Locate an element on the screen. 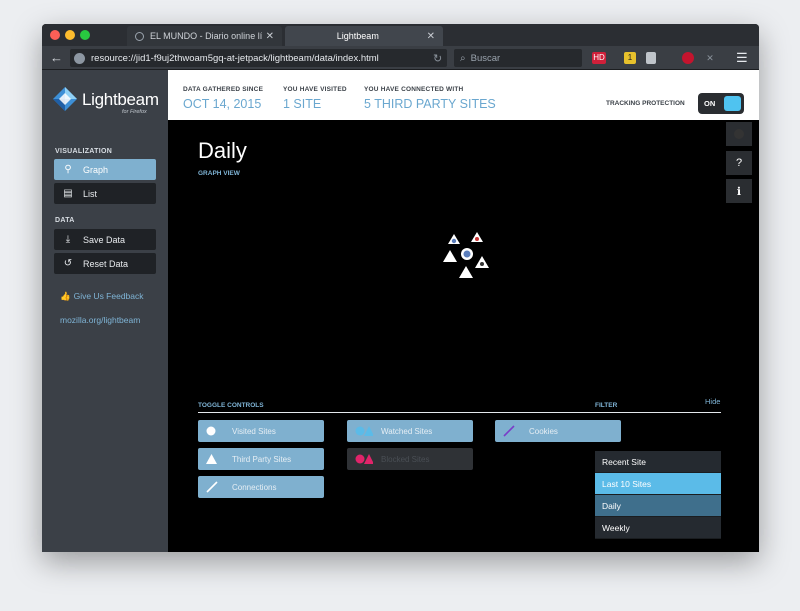 The height and width of the screenshot is (611, 800). feedback-label: Give Us Feedback is located at coordinates (108, 296).